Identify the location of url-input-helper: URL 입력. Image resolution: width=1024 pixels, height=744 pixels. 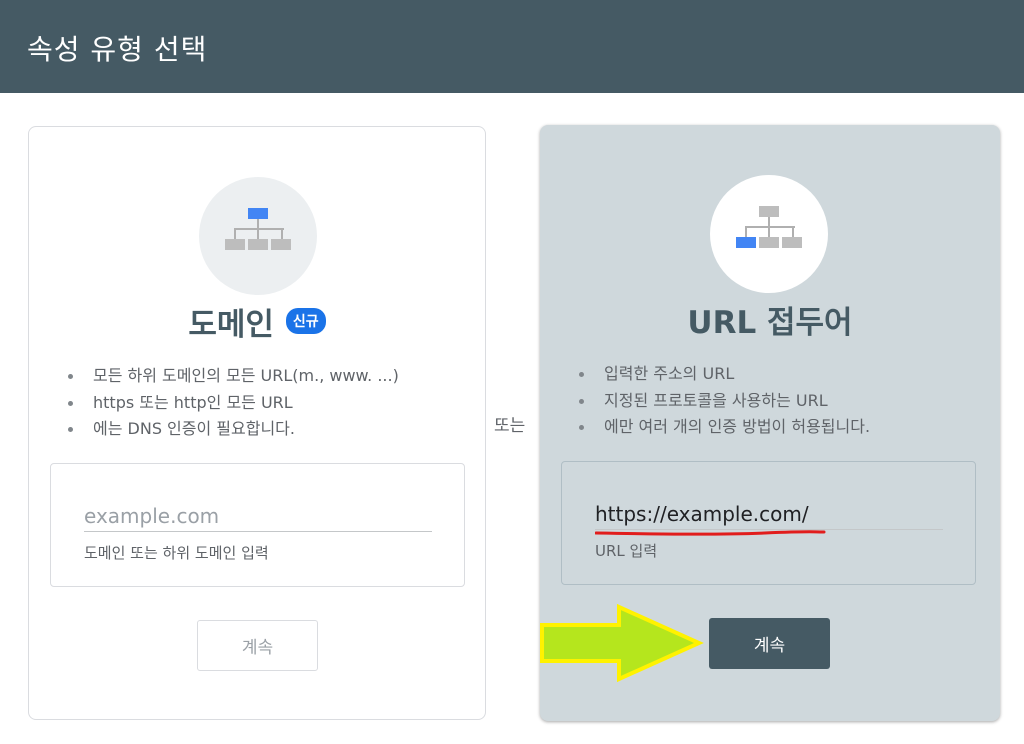
(626, 551).